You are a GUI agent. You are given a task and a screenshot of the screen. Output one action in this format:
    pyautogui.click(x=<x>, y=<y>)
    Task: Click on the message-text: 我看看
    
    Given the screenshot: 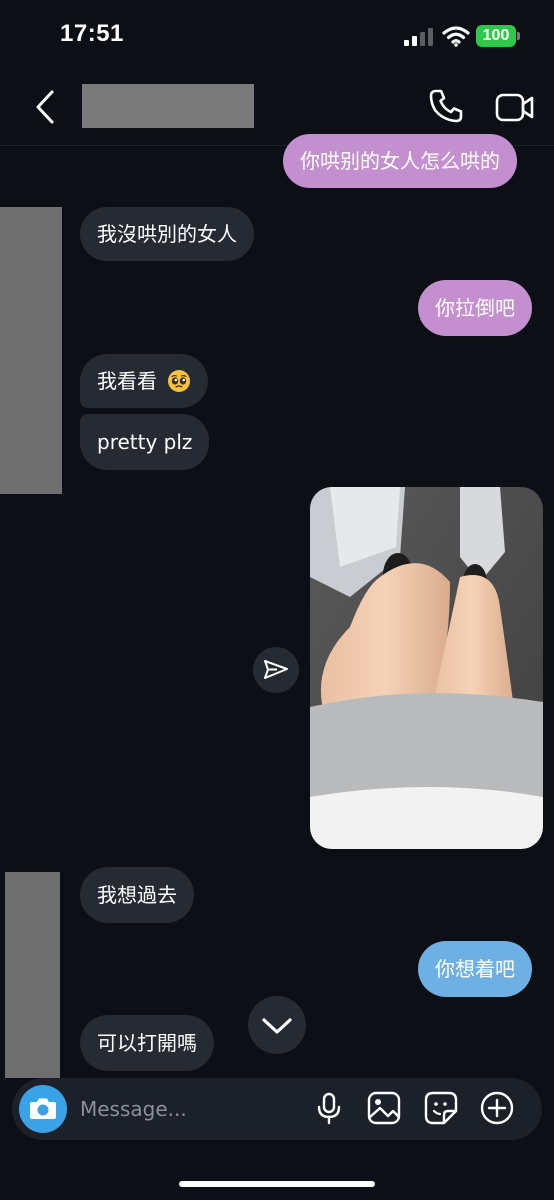 What is the action you would take?
    pyautogui.click(x=127, y=381)
    